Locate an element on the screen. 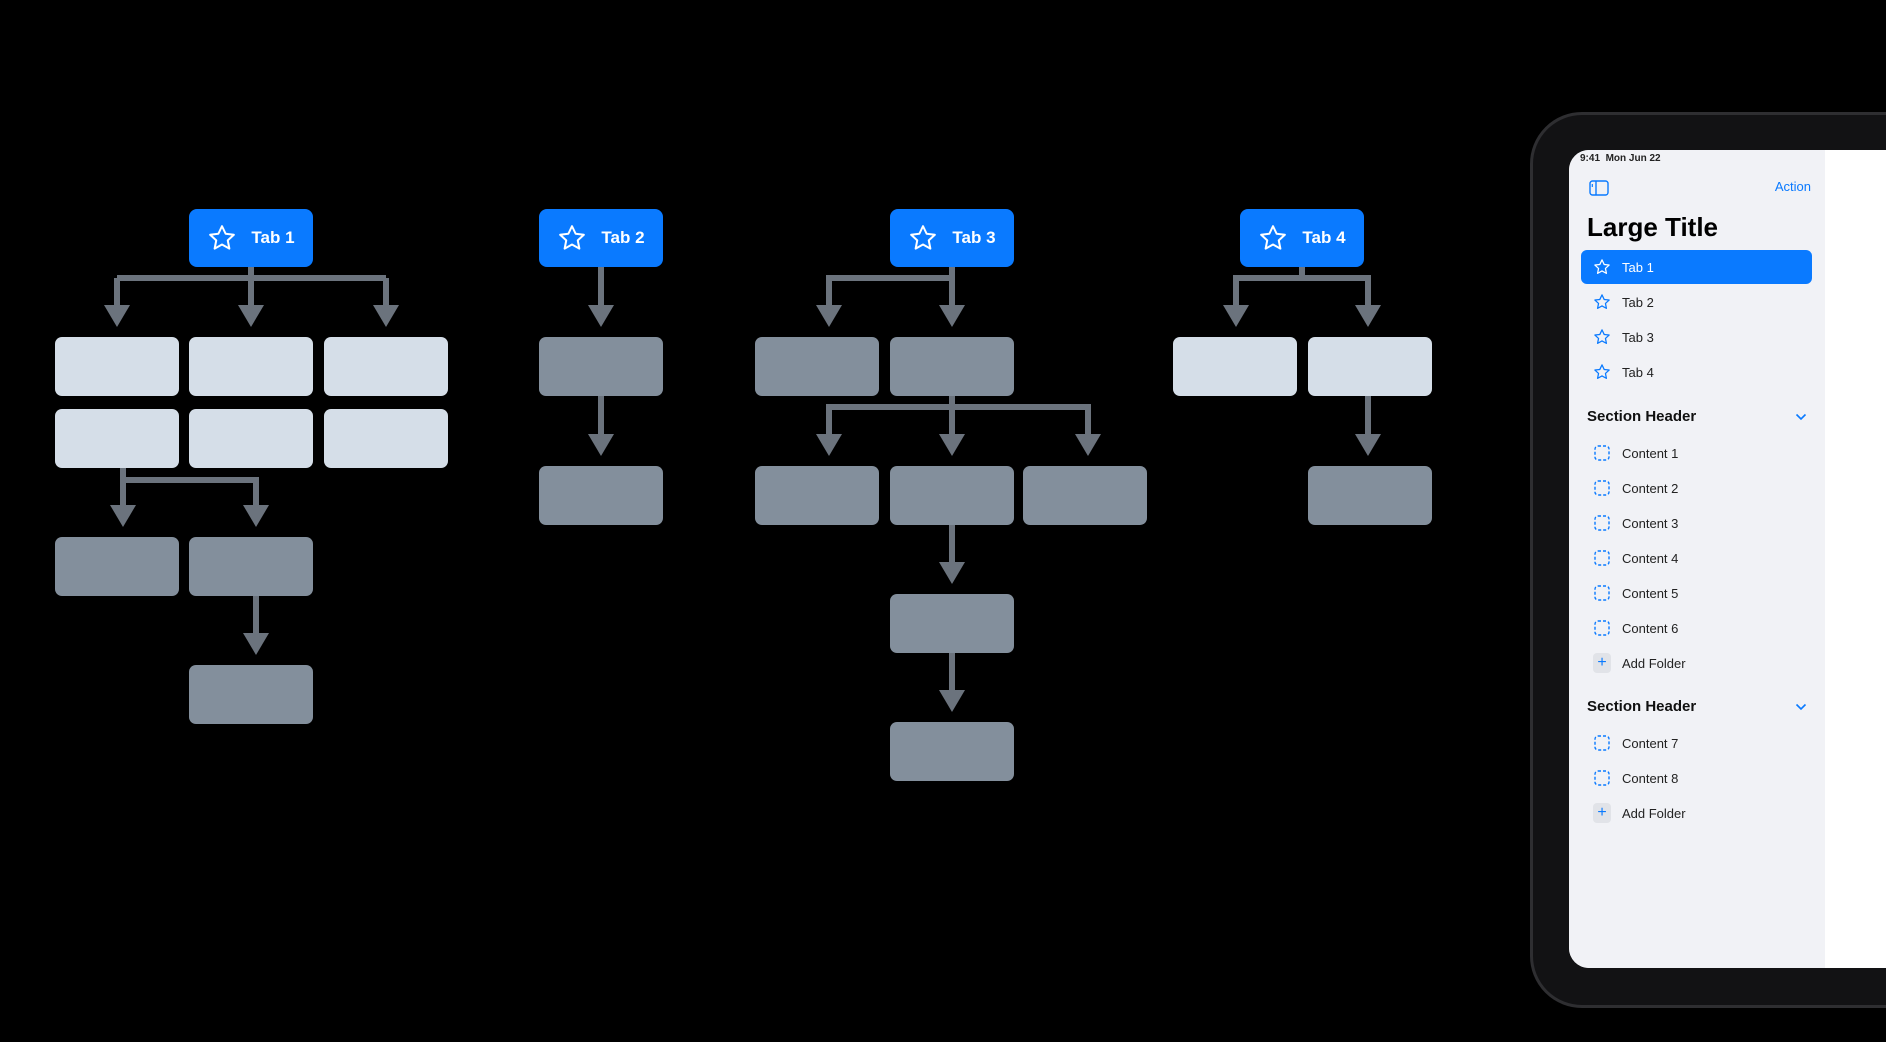 This screenshot has height=1042, width=1886. sidebar-content-item: Content 1 is located at coordinates (1696, 453).